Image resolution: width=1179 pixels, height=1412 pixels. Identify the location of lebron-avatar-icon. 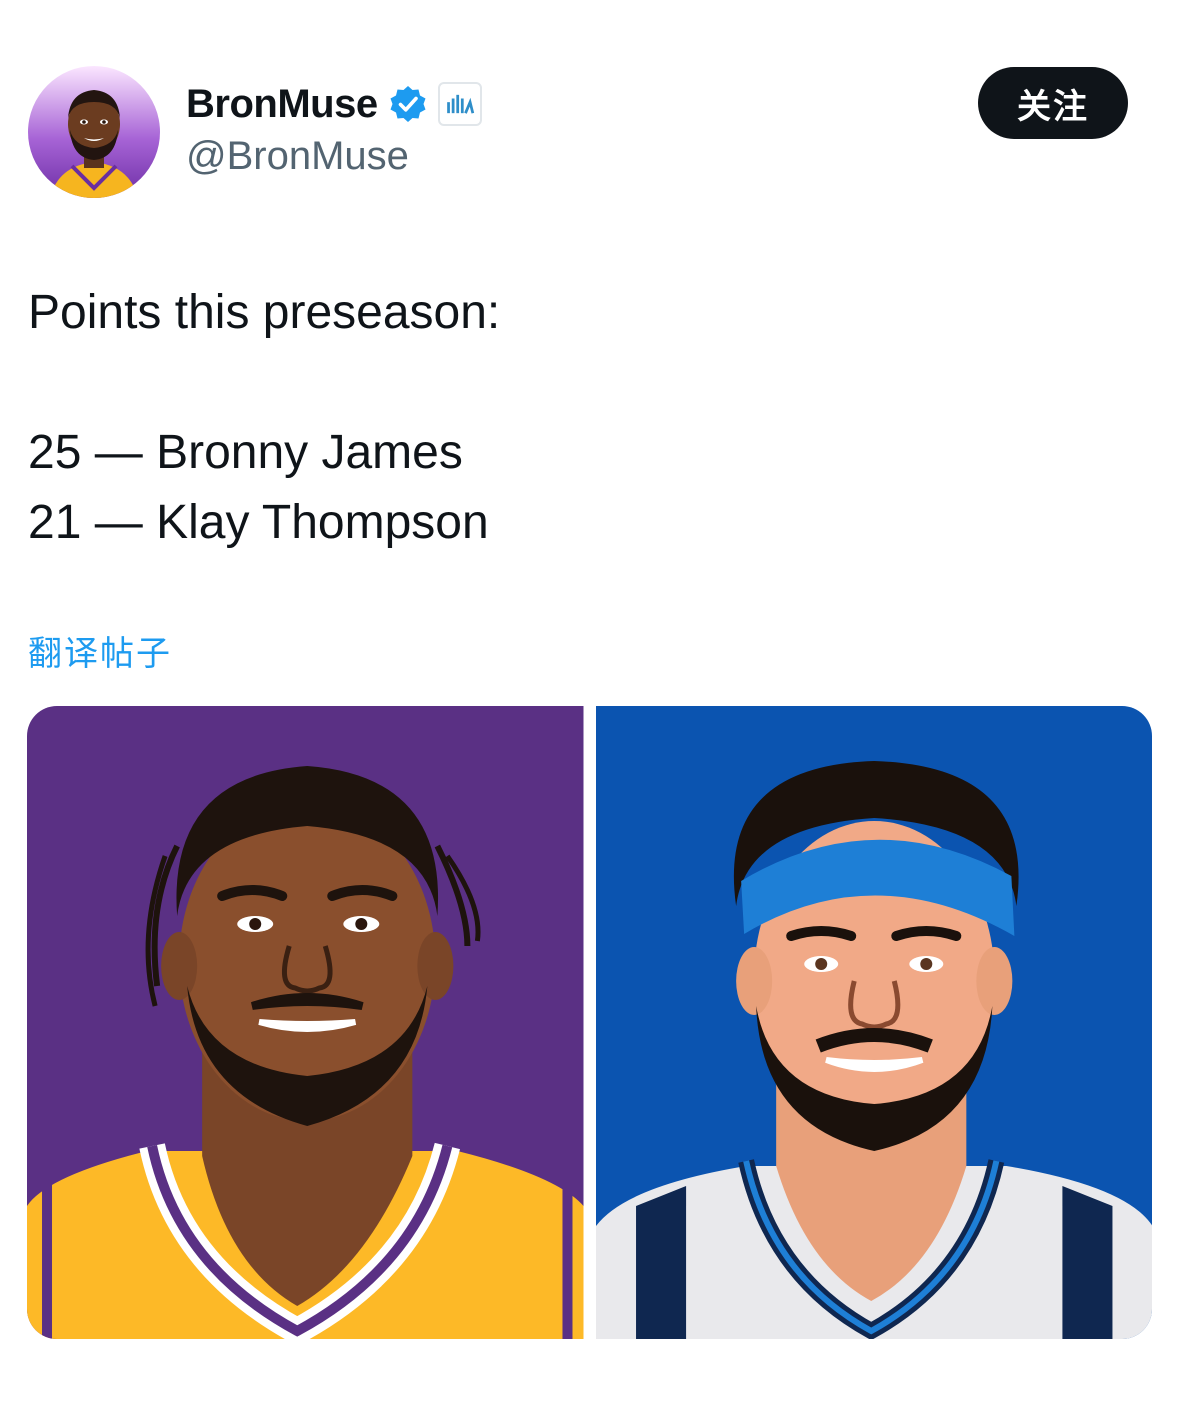
(94, 132).